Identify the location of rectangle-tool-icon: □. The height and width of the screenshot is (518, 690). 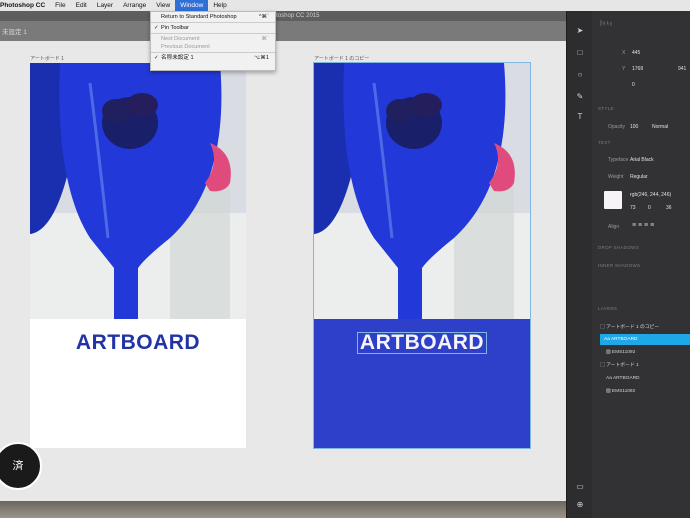
(580, 53).